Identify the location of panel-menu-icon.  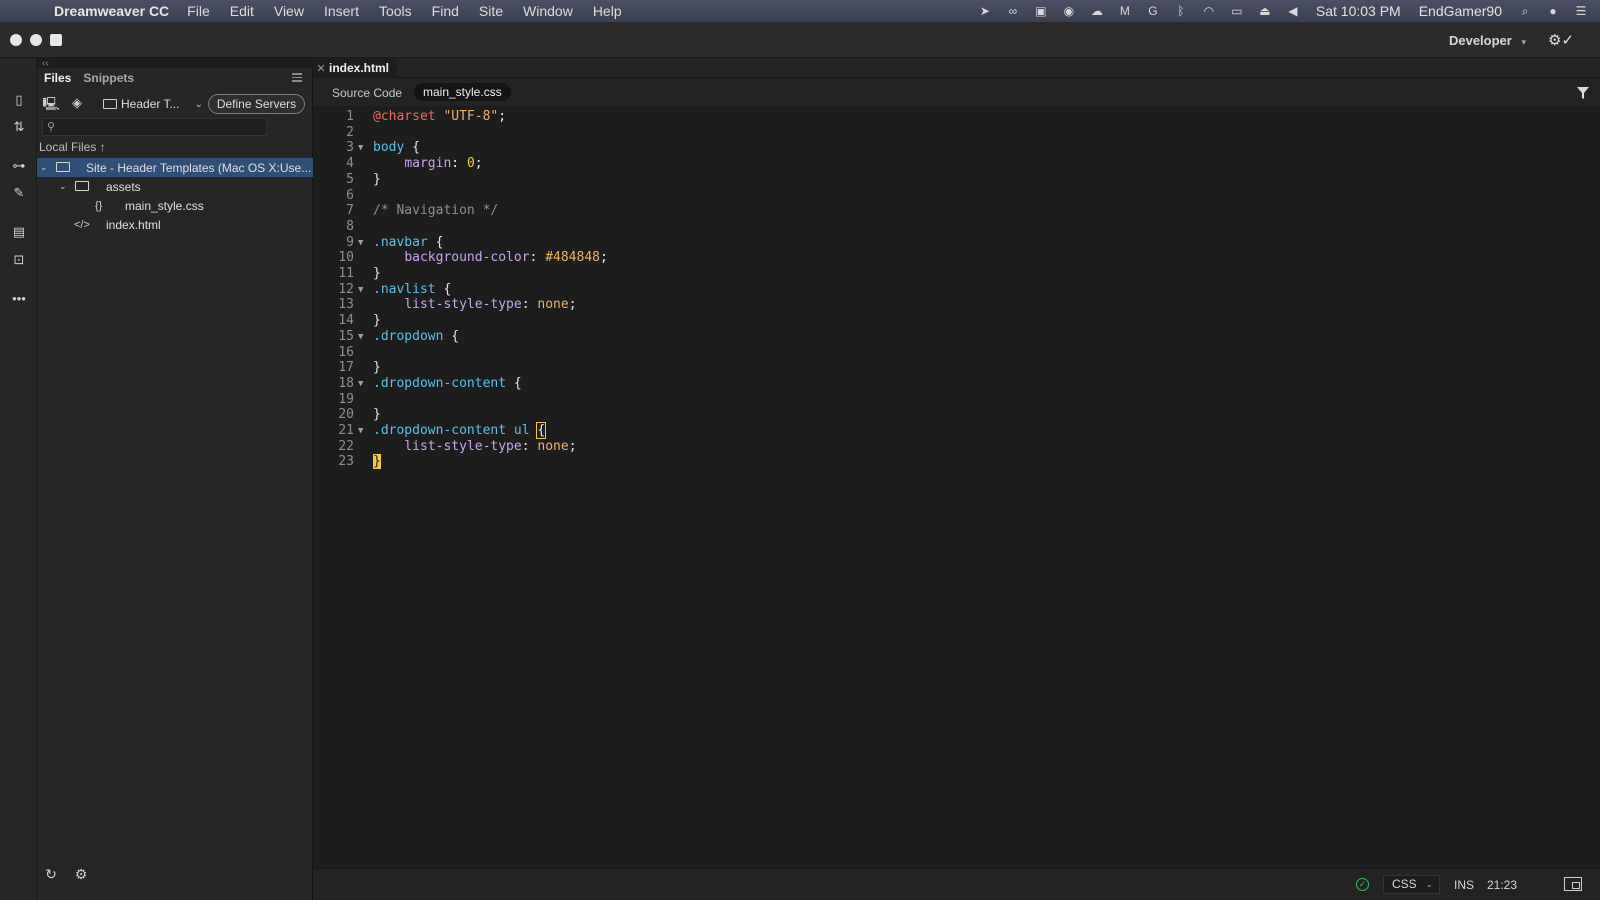
(297, 77).